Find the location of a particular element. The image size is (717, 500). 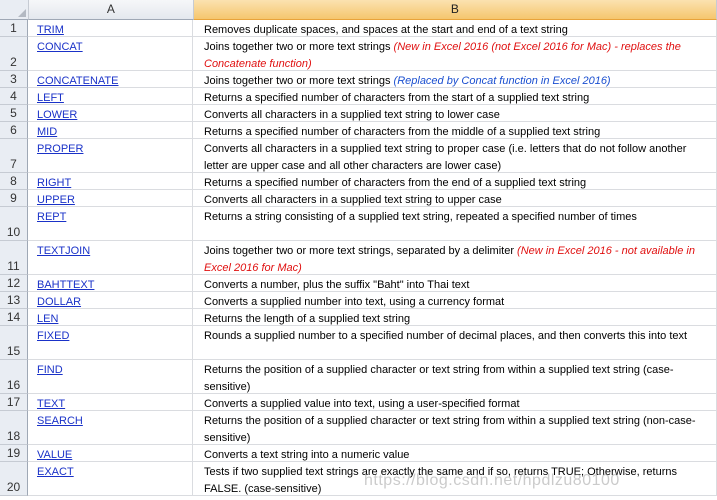

function-link: LEFT is located at coordinates (50, 98).